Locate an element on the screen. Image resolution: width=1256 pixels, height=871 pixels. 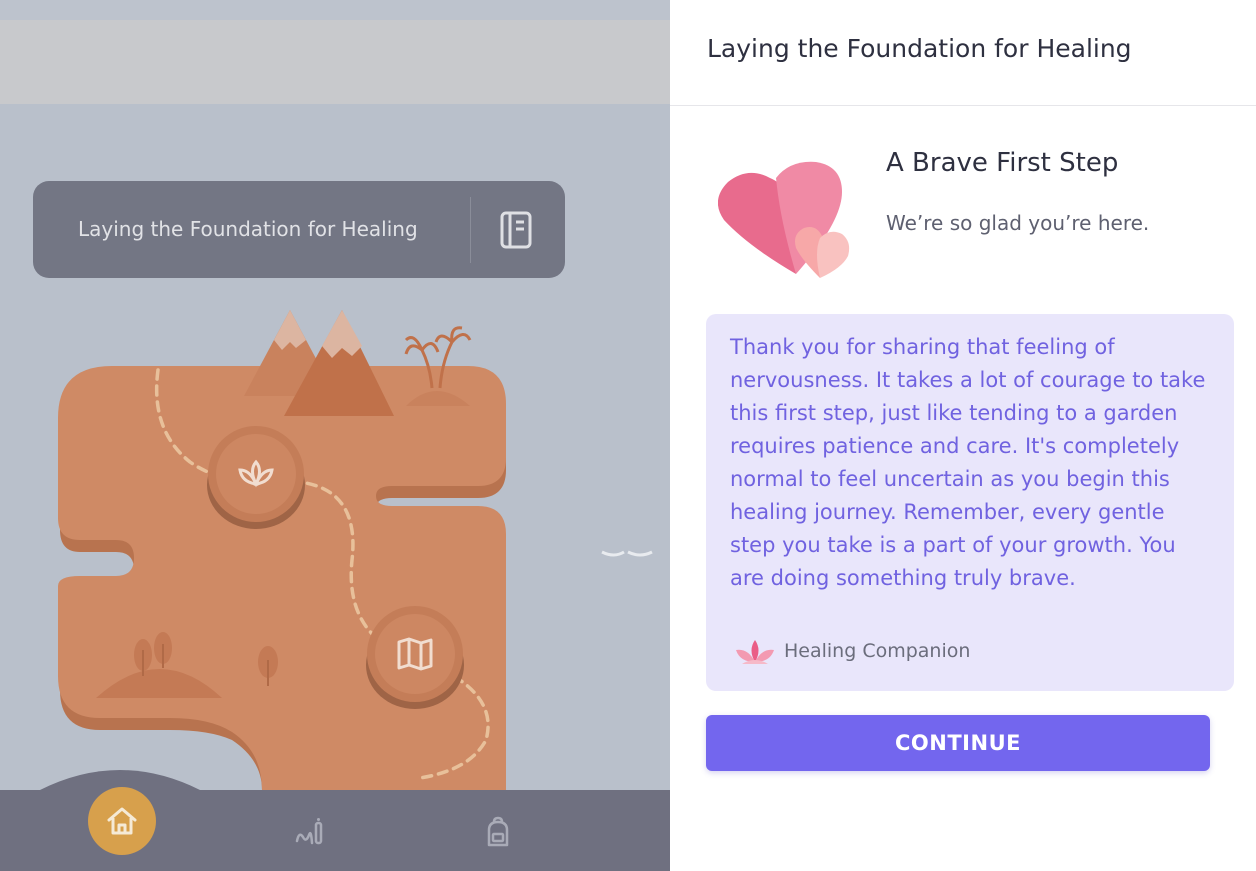
drawer-title: Laying the Foundation for Healing is located at coordinates (919, 48).